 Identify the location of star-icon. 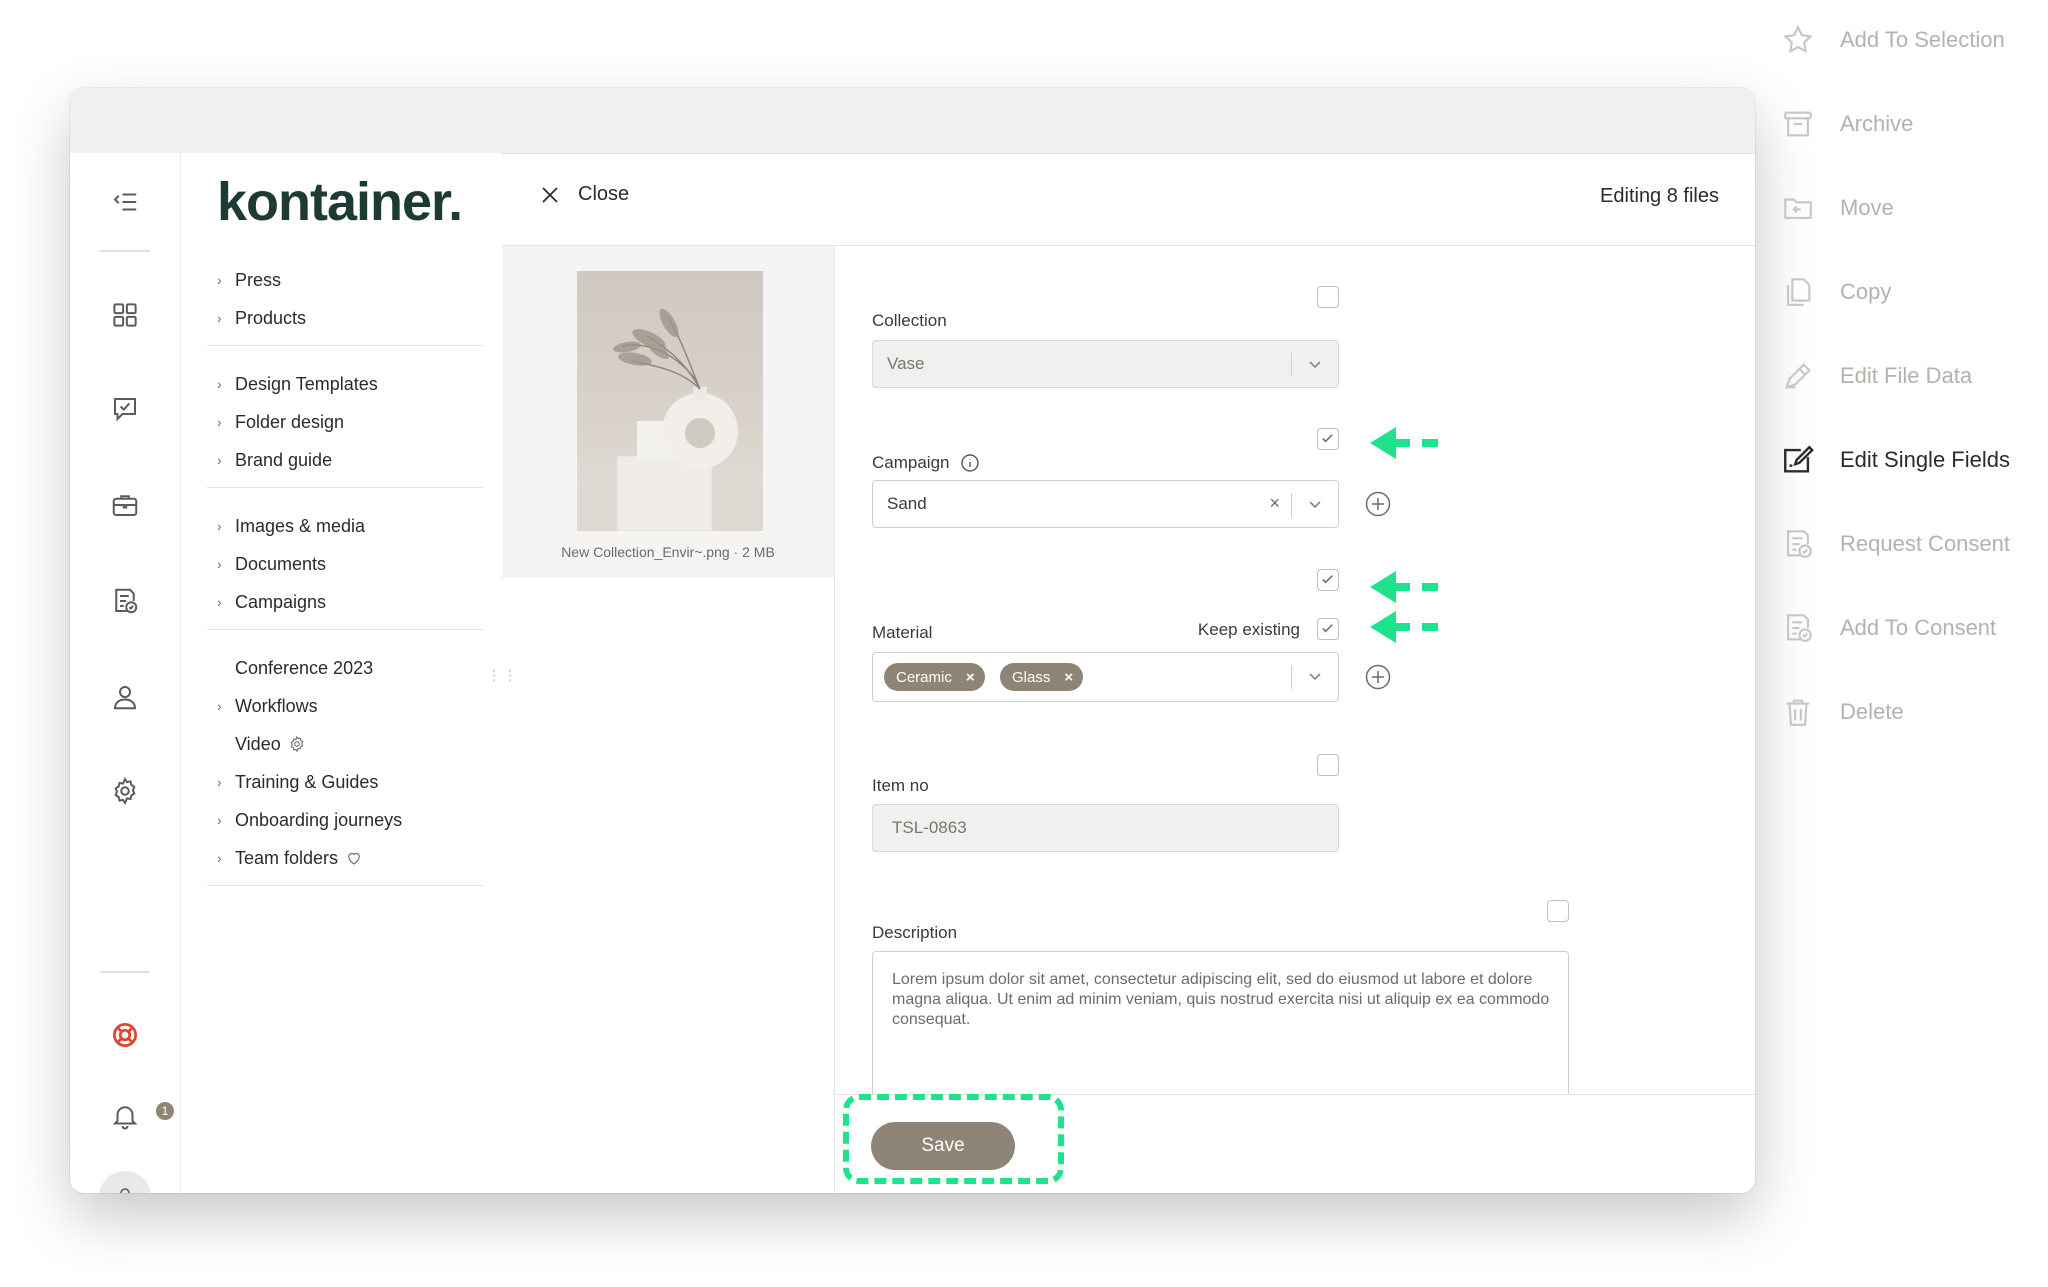
(1798, 40).